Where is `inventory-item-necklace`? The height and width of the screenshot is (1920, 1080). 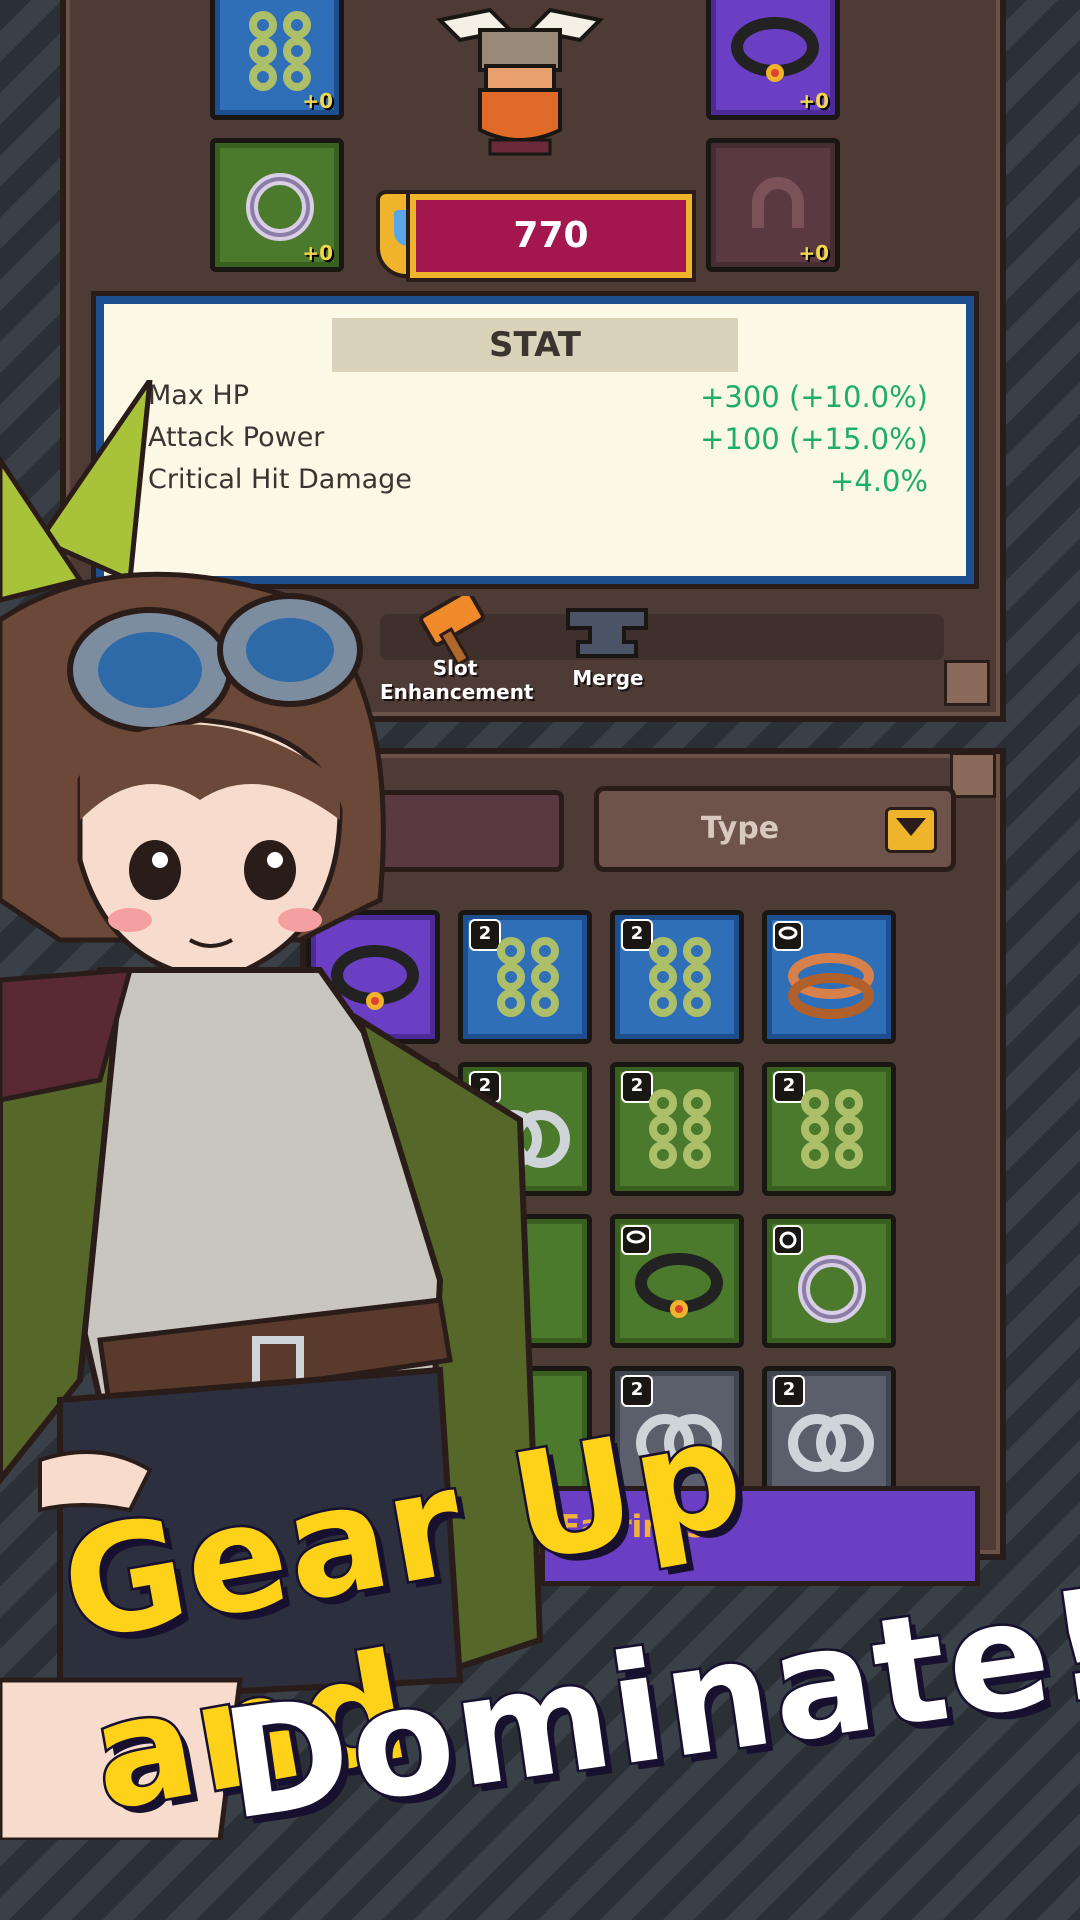
inventory-item-necklace is located at coordinates (677, 1281).